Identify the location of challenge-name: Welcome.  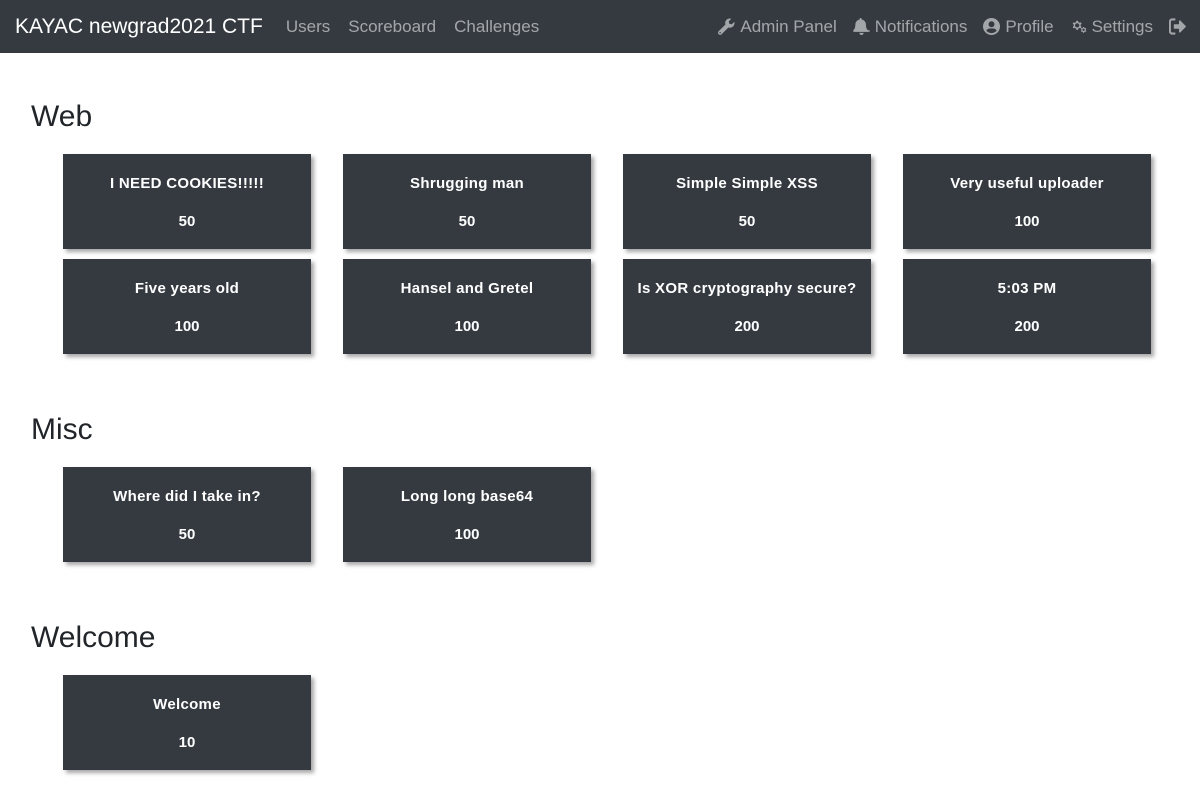
(187, 704).